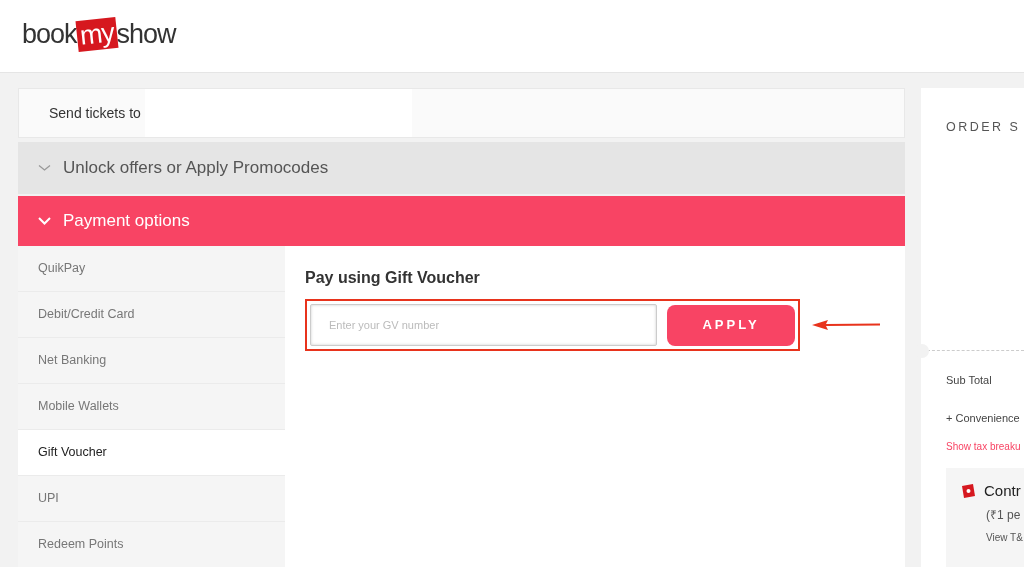  What do you see at coordinates (95, 113) in the screenshot?
I see `send-tickets-label: Send tickets to` at bounding box center [95, 113].